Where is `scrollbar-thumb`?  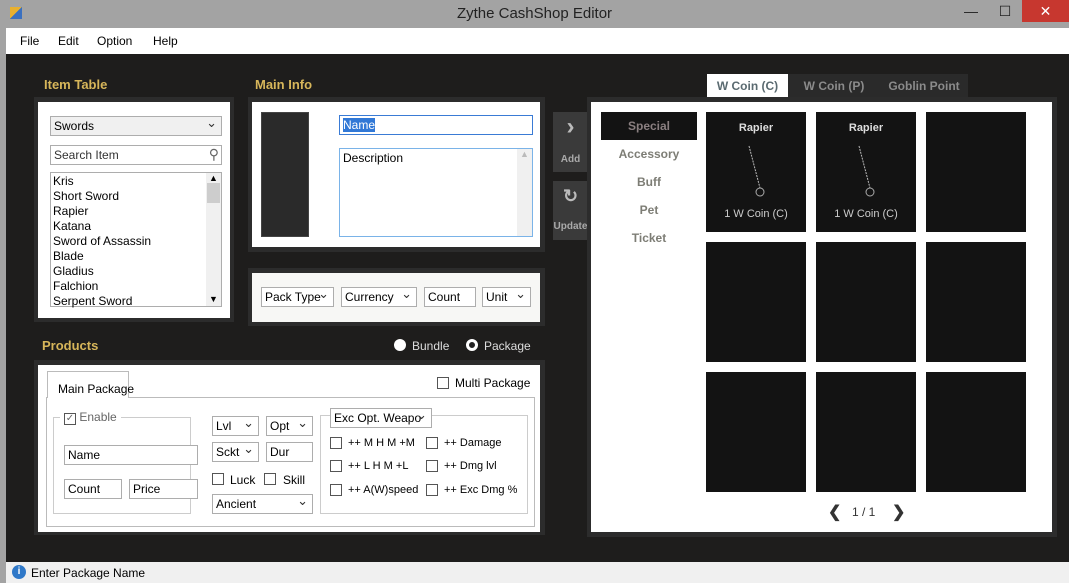 scrollbar-thumb is located at coordinates (213, 193).